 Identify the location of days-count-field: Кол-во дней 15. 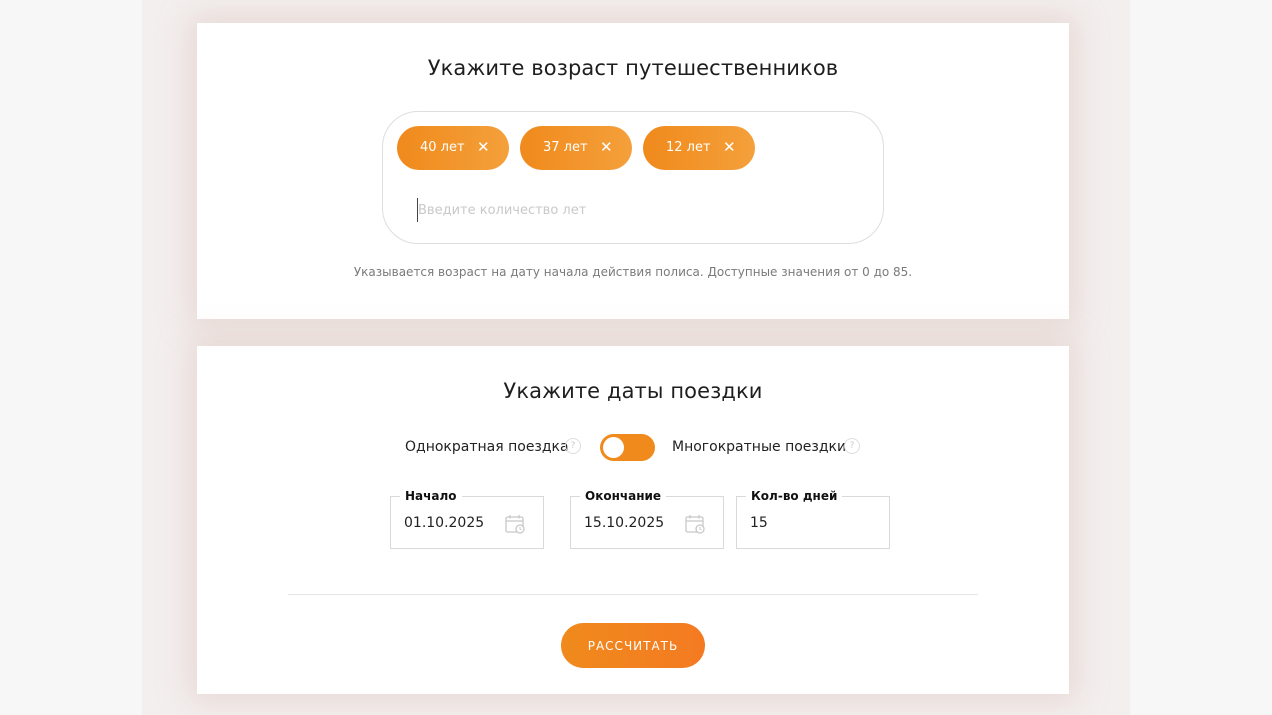
(813, 518).